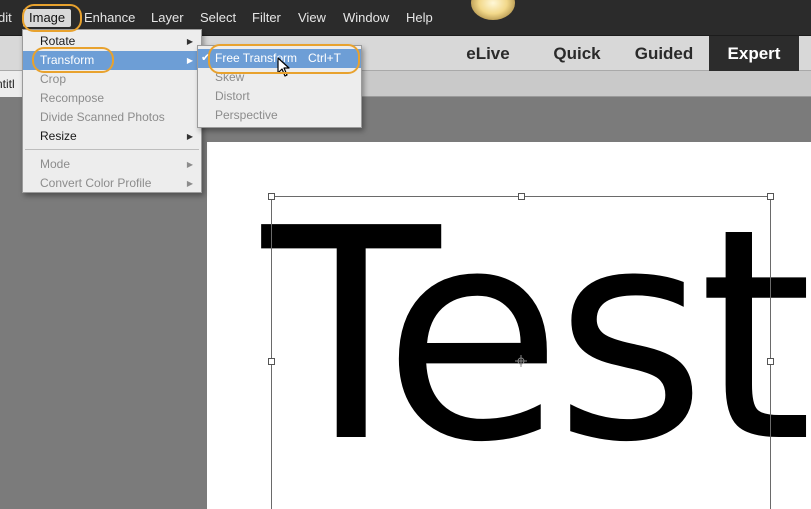 Image resolution: width=811 pixels, height=509 pixels. Describe the element at coordinates (271, 196) in the screenshot. I see `transform-handle-top-left` at that location.